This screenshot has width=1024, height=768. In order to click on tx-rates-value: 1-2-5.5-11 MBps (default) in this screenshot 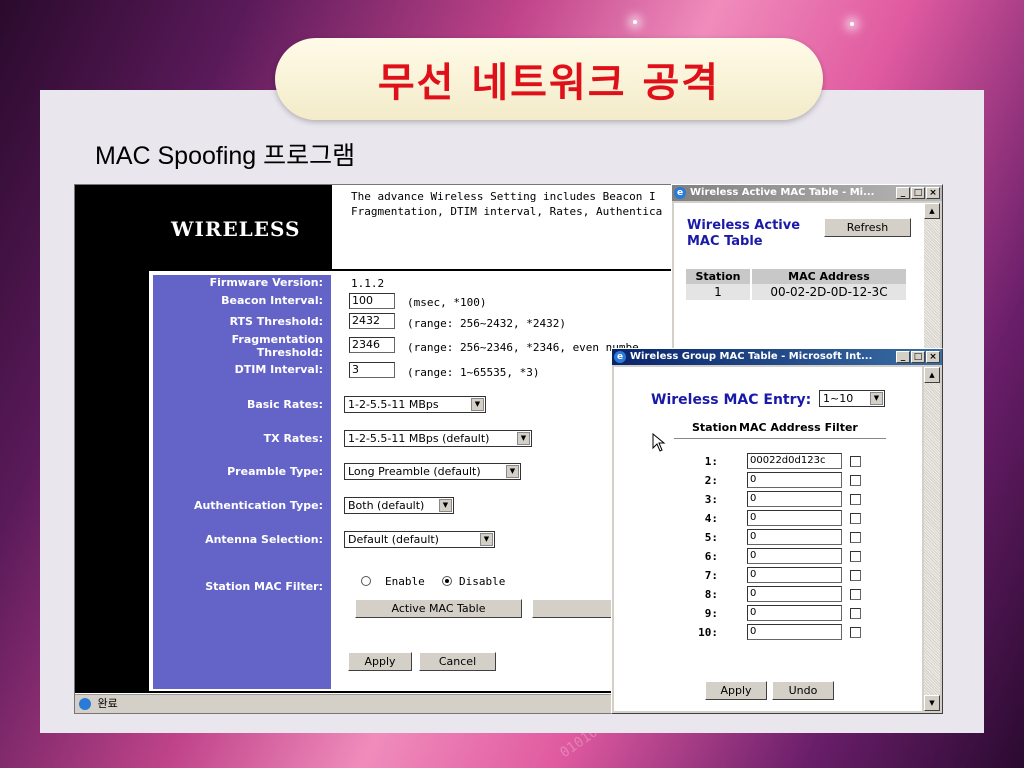, I will do `click(419, 438)`.